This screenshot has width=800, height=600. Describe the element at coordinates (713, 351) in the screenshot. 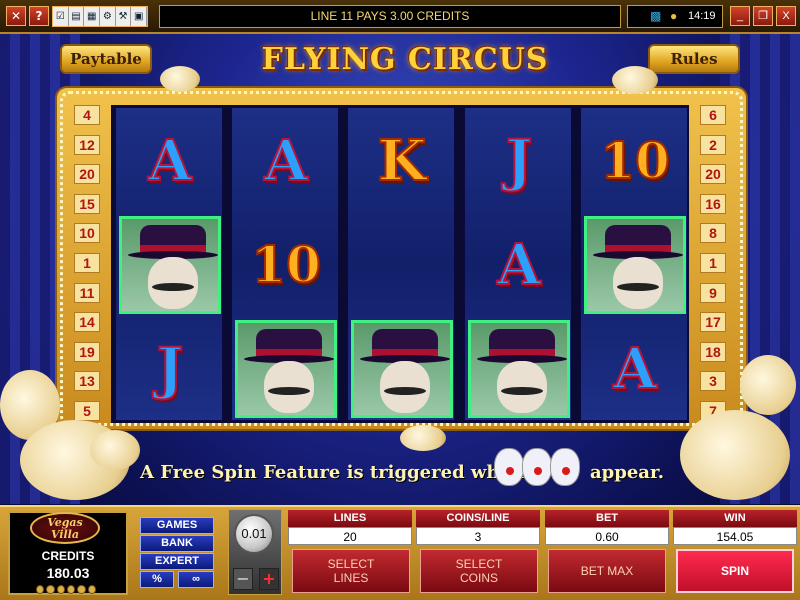

I see `payline-marker: 18` at that location.